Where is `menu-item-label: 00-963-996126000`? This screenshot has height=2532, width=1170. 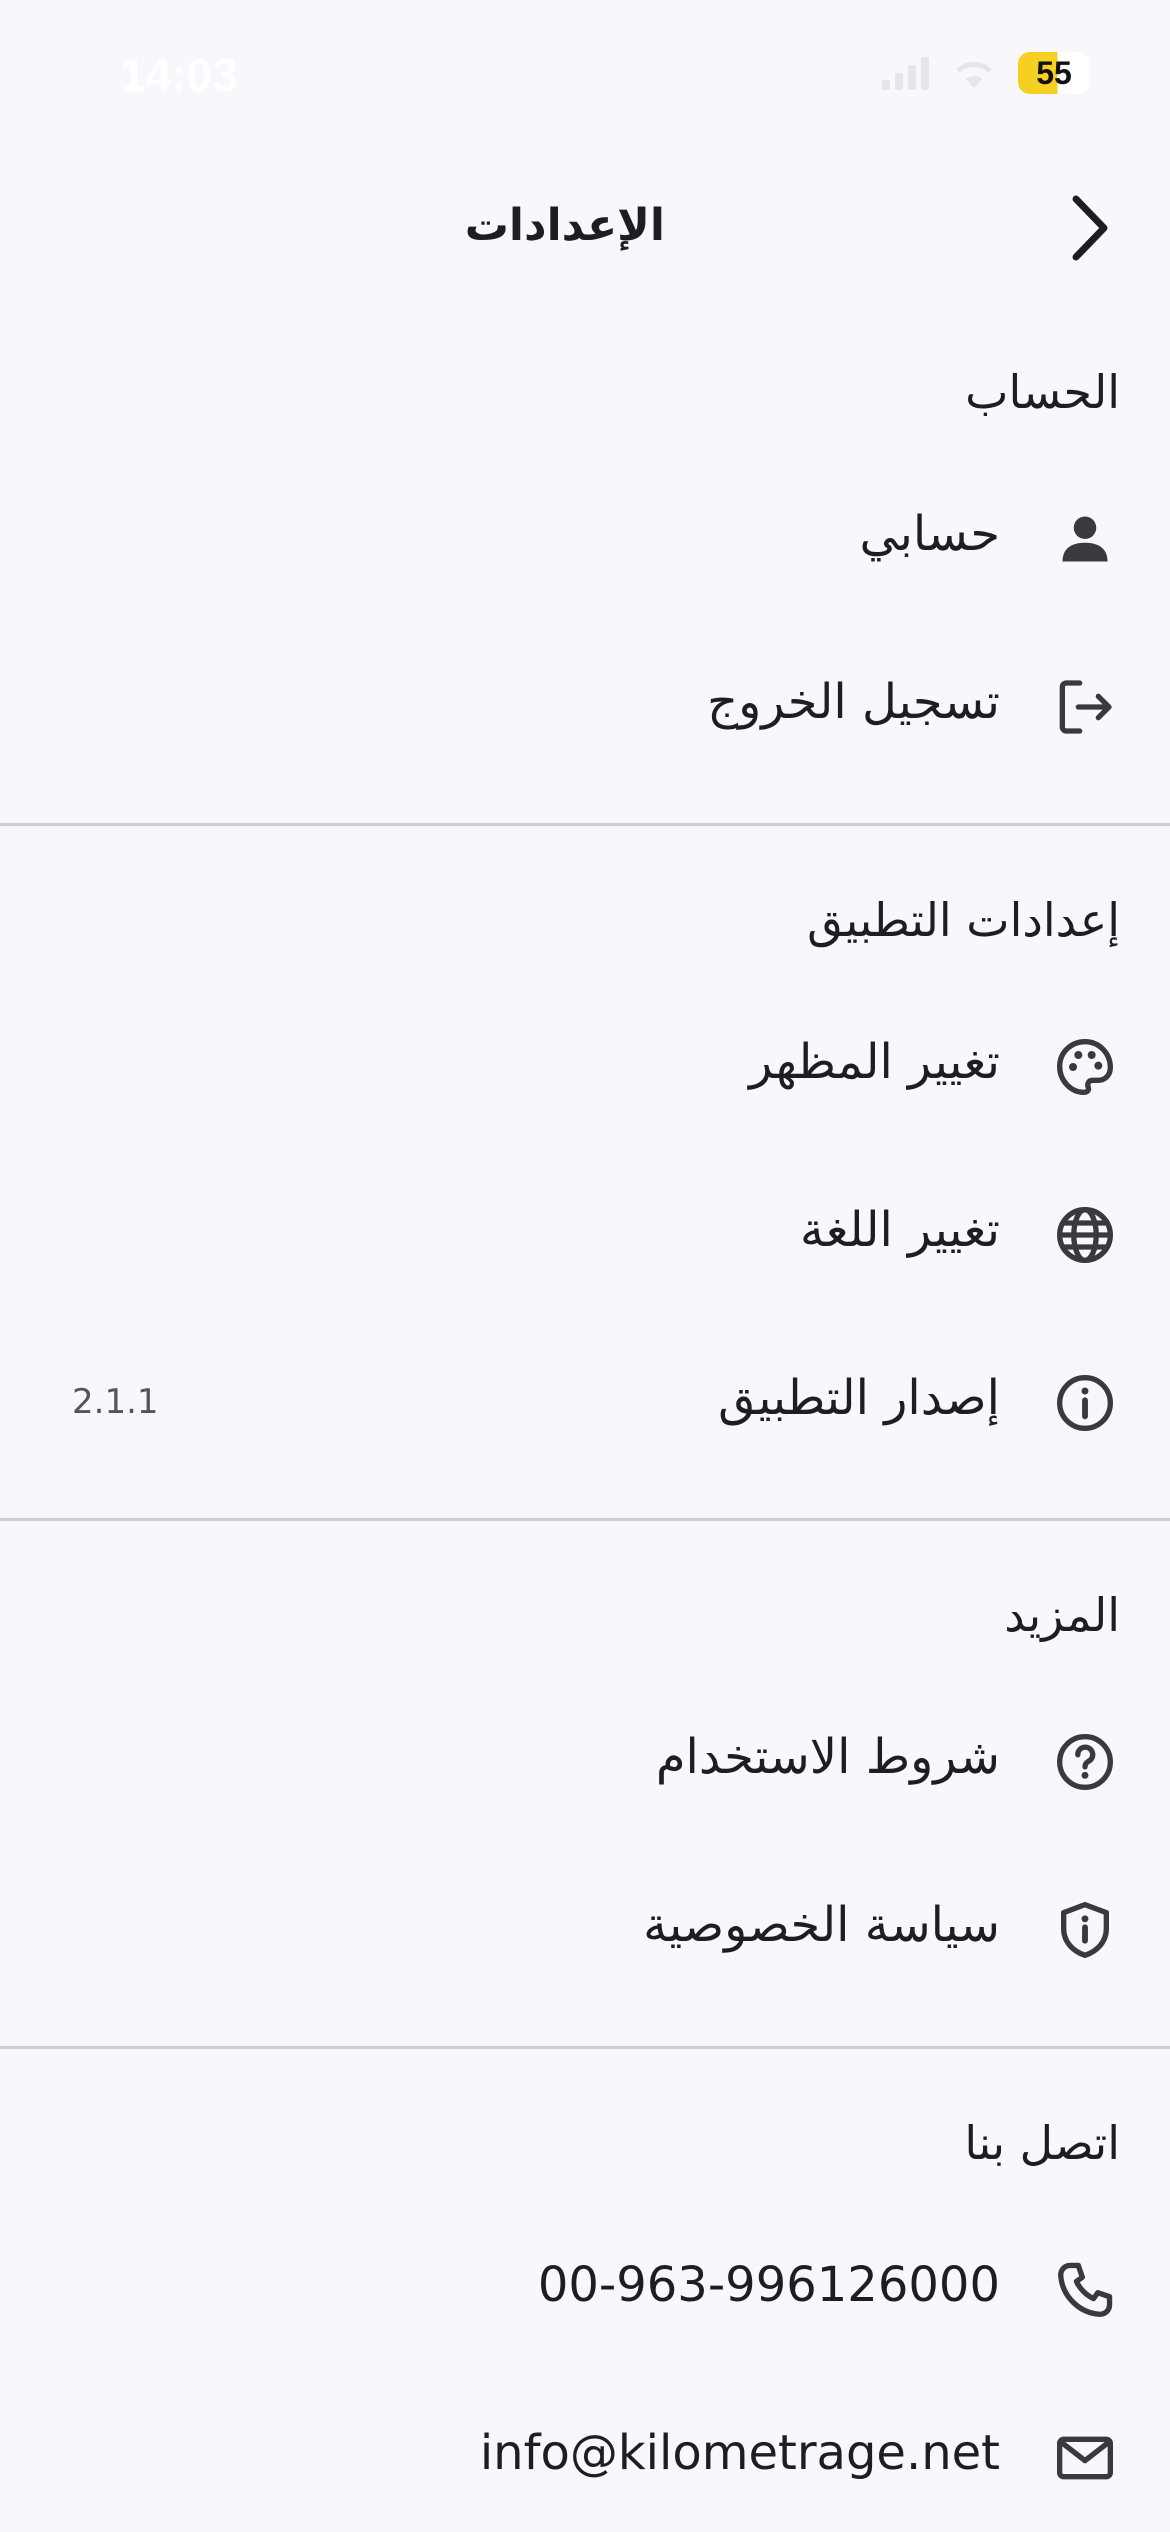
menu-item-label: 00-963-996126000 is located at coordinates (768, 2285).